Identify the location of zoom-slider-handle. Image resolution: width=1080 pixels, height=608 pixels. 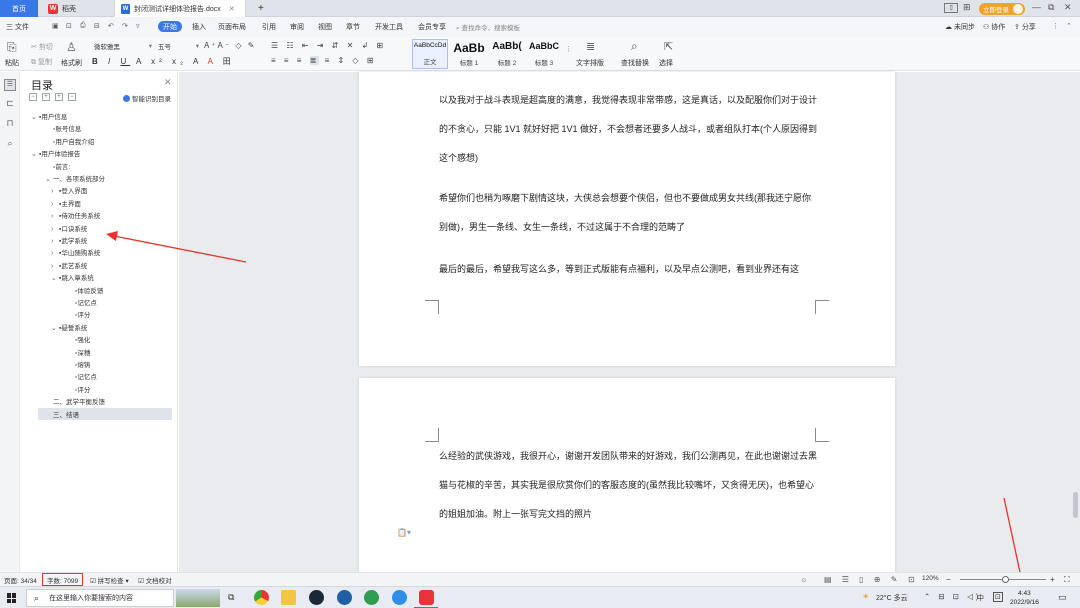
(1005, 579).